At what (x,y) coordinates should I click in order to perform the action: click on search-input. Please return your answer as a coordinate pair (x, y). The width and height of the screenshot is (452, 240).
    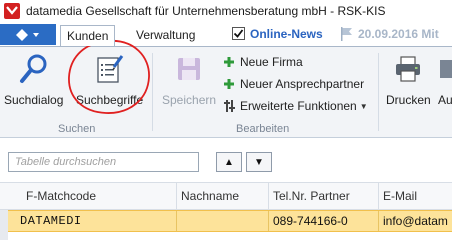
    Looking at the image, I should click on (103, 162).